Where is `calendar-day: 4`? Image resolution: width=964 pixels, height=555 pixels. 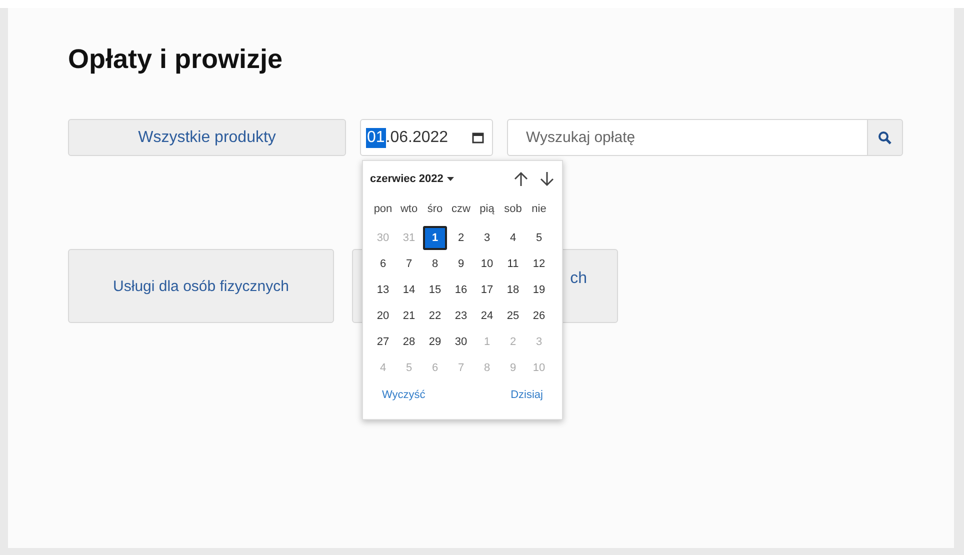
calendar-day: 4 is located at coordinates (513, 238).